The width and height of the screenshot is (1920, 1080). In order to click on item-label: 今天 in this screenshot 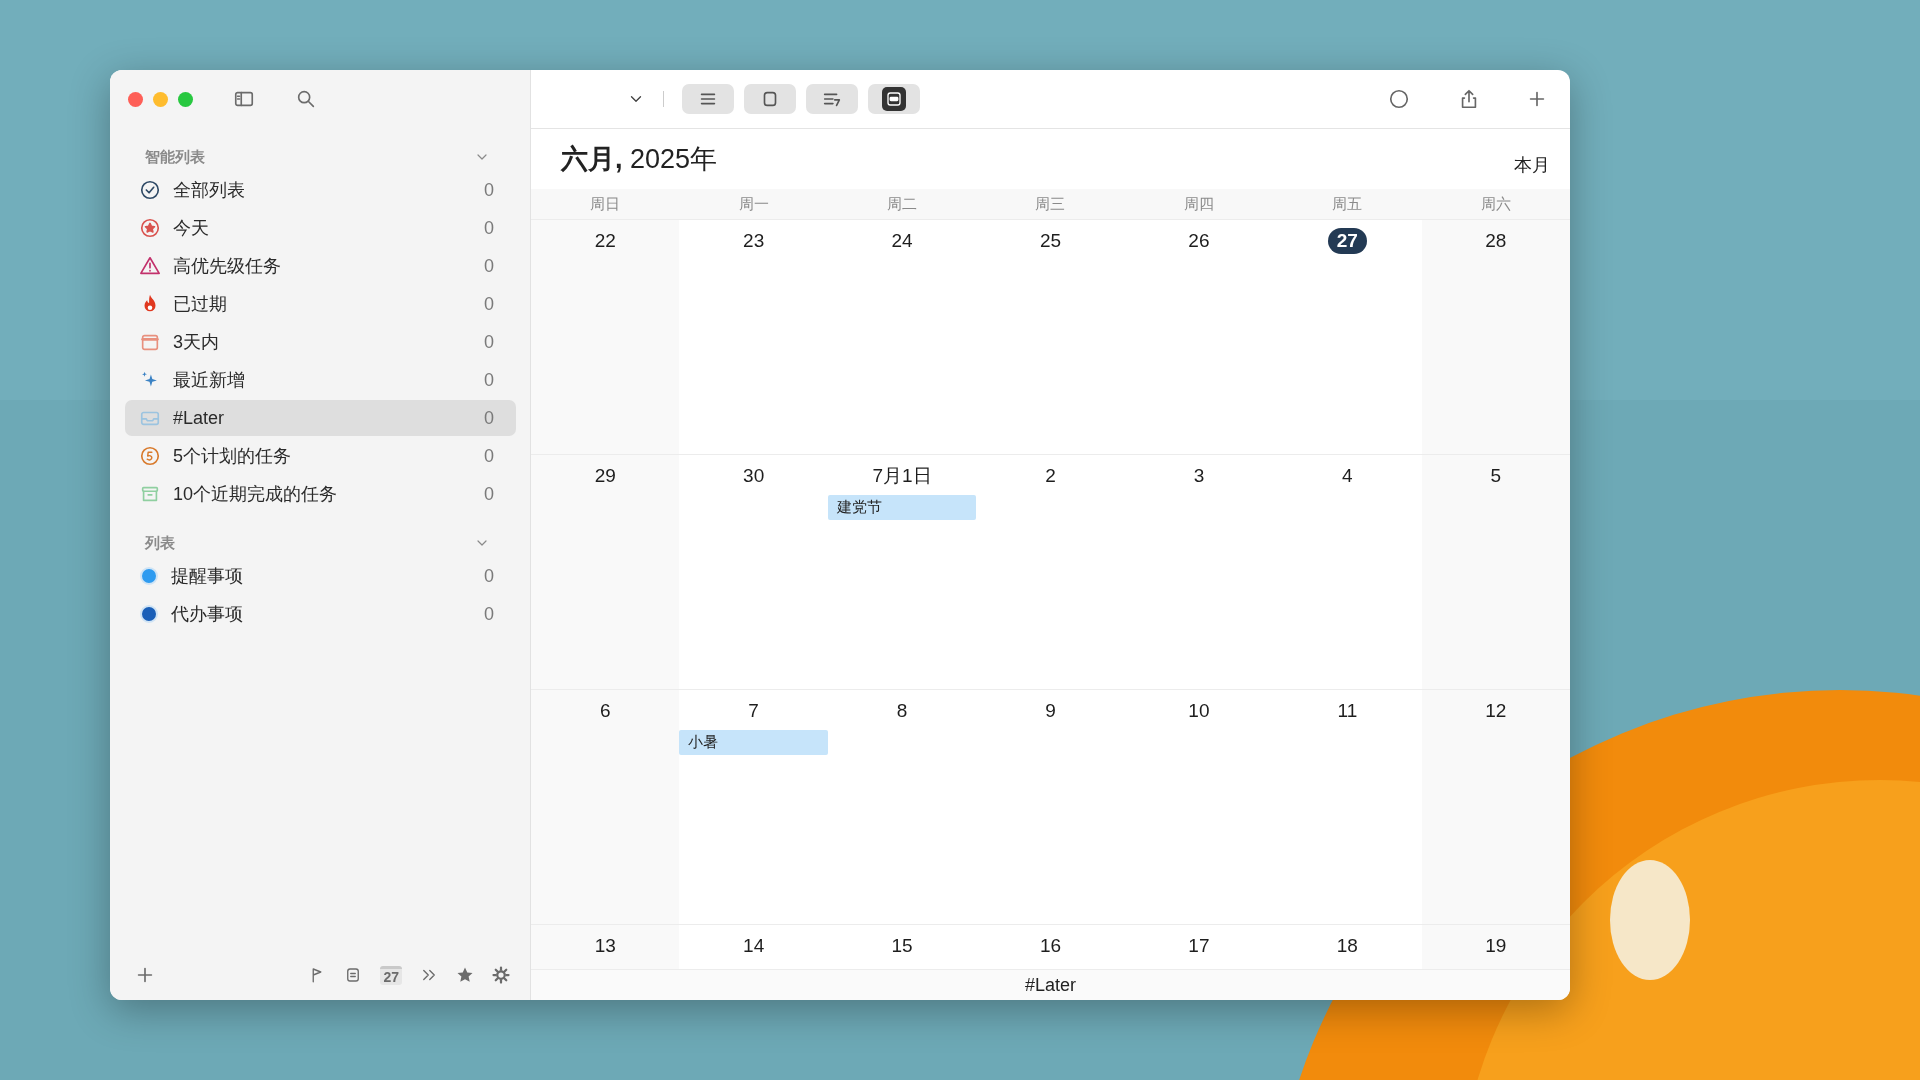, I will do `click(191, 228)`.